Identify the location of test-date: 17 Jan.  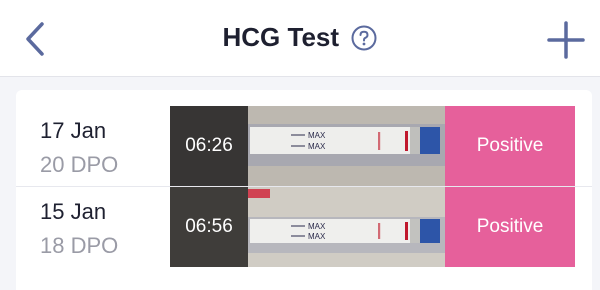
(73, 130).